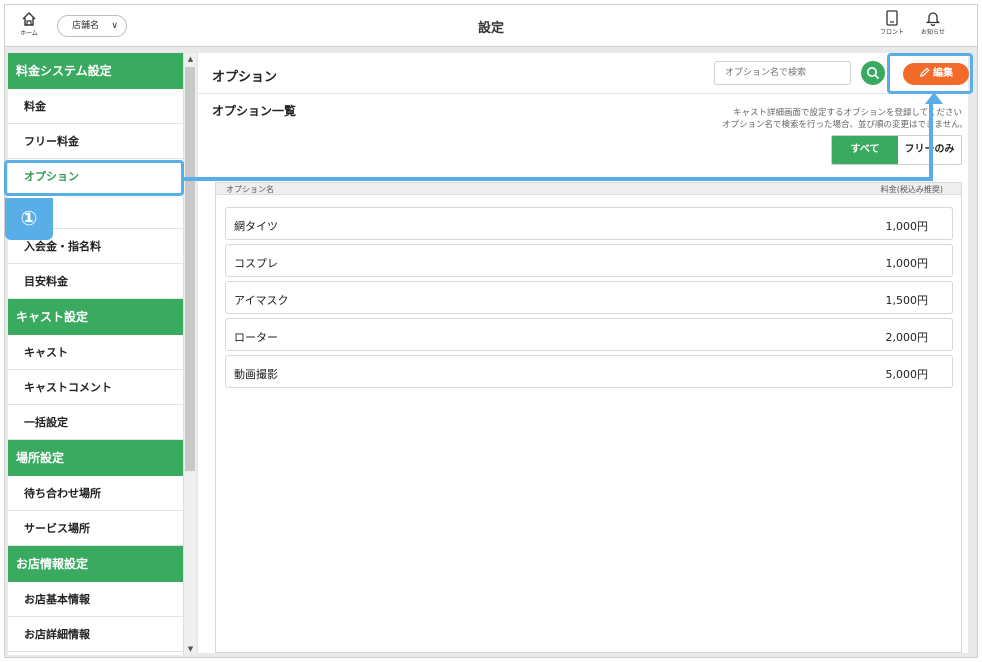  I want to click on sidebar-scrollbar: ▲ ▼, so click(189, 354).